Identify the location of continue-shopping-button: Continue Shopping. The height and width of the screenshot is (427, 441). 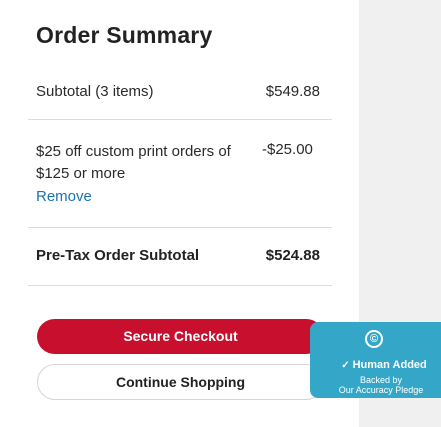
(180, 382).